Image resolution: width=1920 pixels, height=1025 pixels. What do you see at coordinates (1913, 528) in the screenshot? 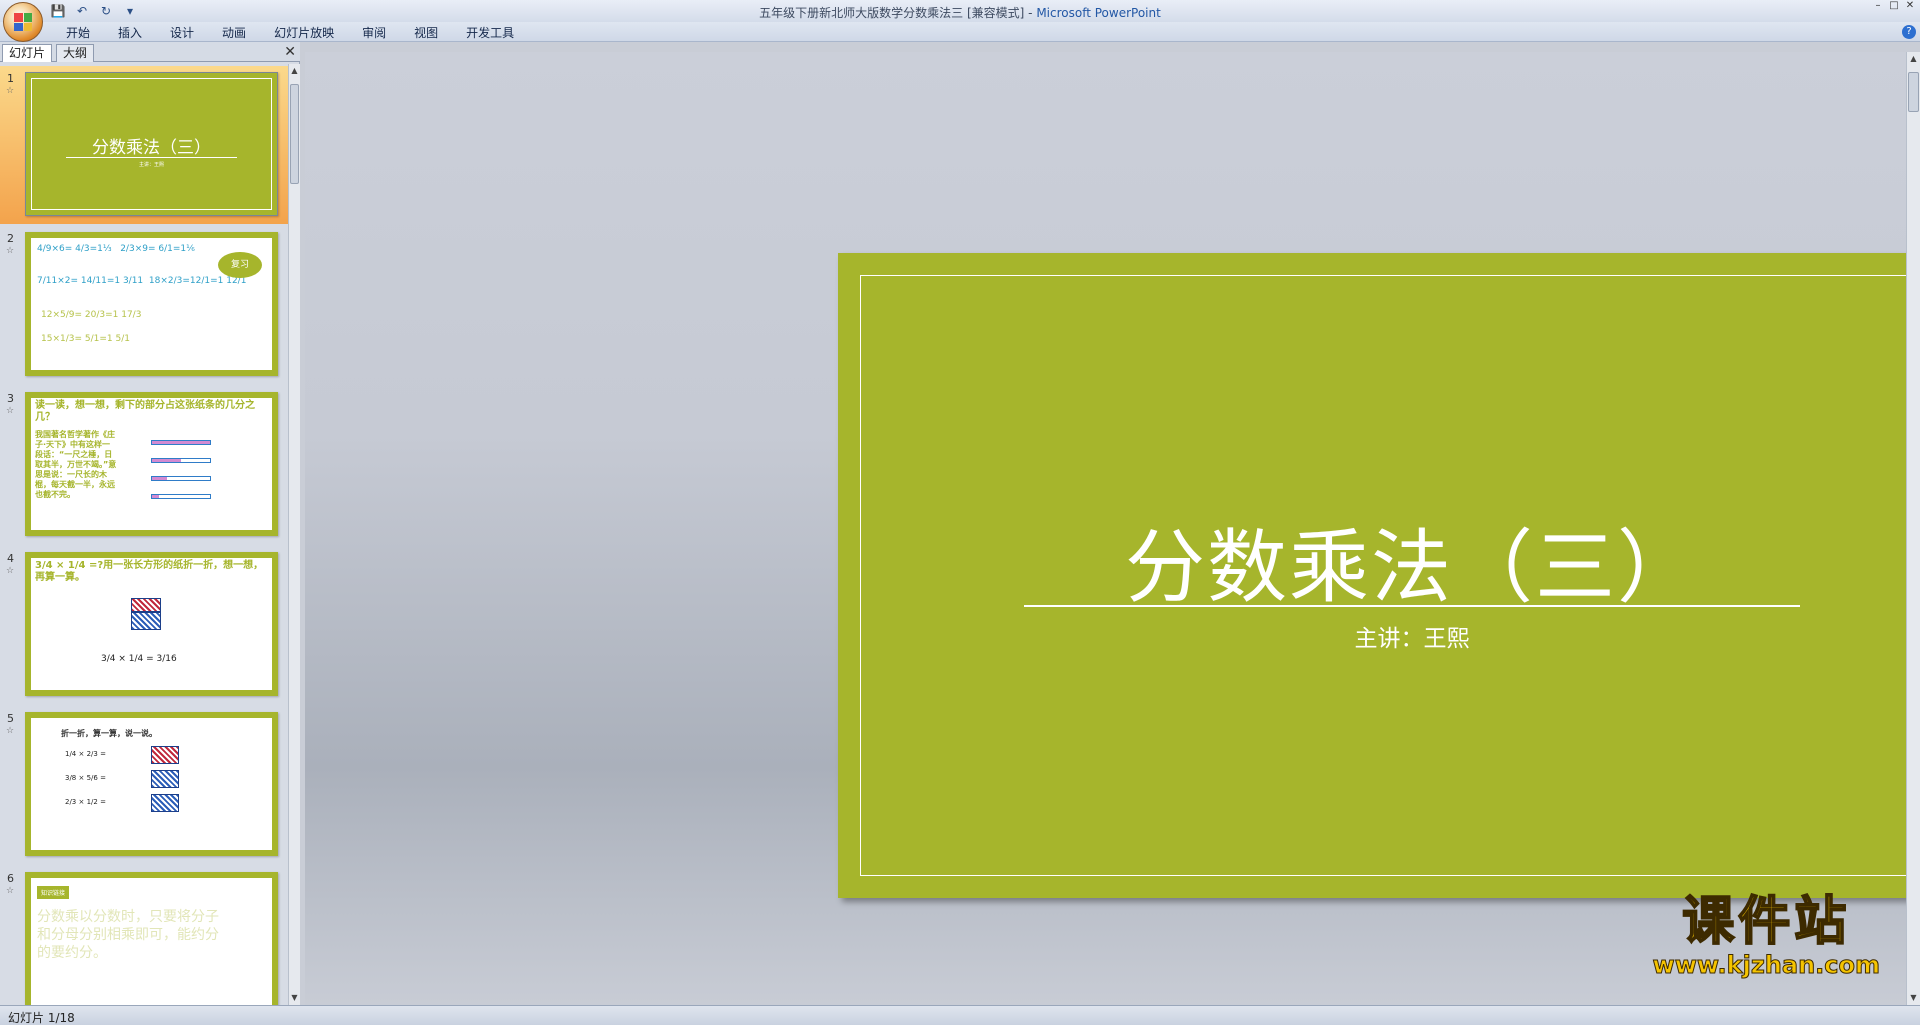
I see `main-scrollbar: ▲ ▼` at bounding box center [1913, 528].